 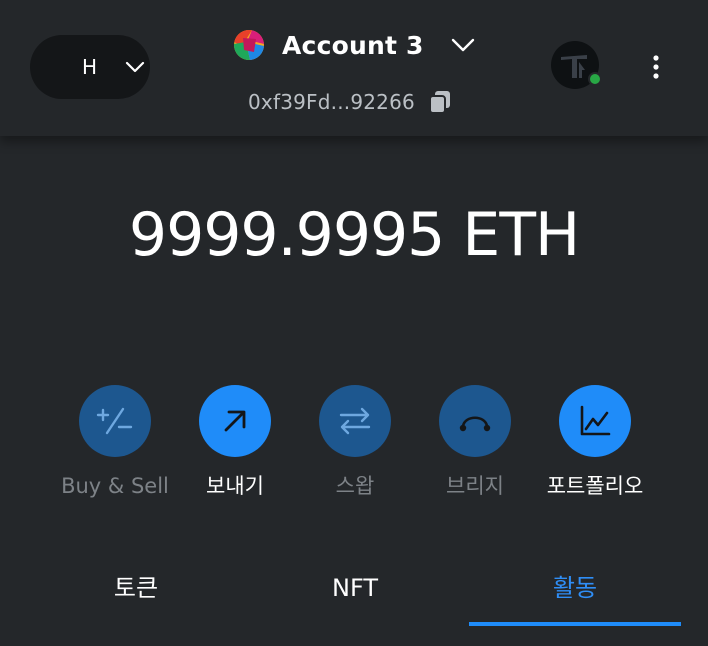 I want to click on bridge-button: 브리지, so click(x=475, y=450).